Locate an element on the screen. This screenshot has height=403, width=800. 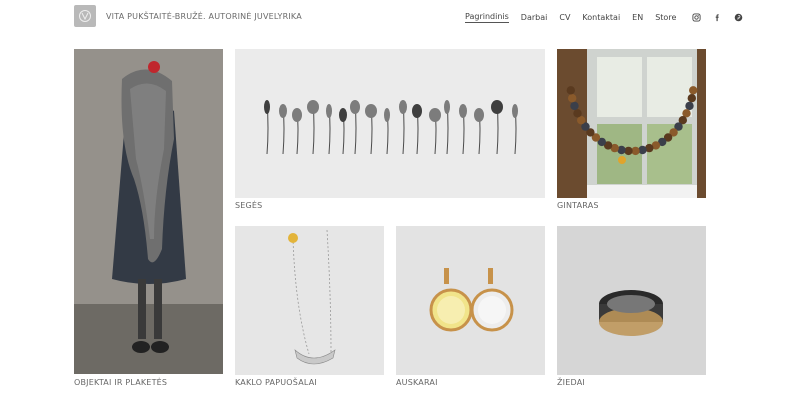
site-logo is located at coordinates (85, 16).